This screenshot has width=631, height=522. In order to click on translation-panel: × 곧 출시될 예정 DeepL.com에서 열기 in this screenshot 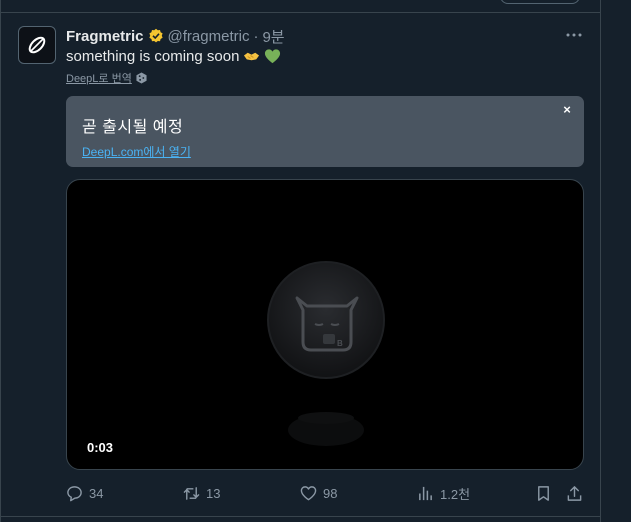, I will do `click(325, 131)`.